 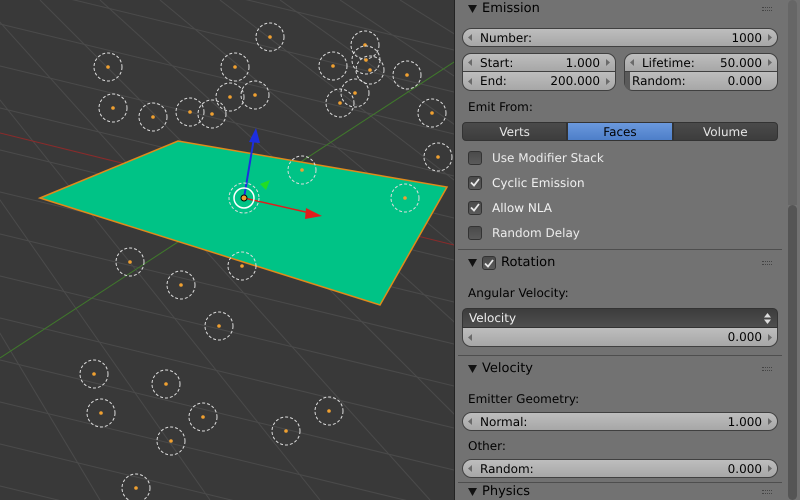 I want to click on number-field: 0.000, so click(x=620, y=337).